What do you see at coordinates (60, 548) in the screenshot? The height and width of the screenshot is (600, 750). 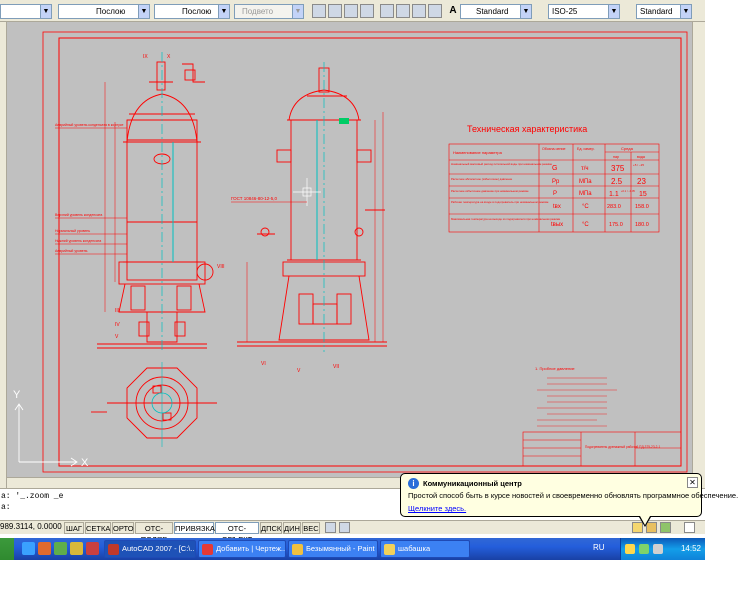 I see `explorer-icon` at bounding box center [60, 548].